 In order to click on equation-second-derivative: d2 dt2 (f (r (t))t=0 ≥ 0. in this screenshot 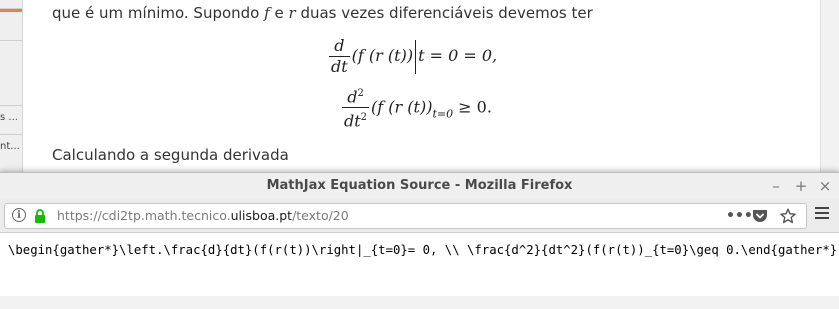, I will do `click(417, 108)`.